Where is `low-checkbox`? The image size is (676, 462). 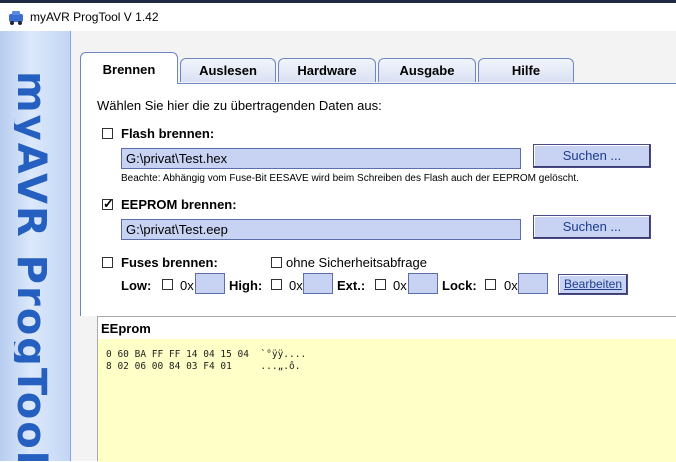
low-checkbox is located at coordinates (167, 284).